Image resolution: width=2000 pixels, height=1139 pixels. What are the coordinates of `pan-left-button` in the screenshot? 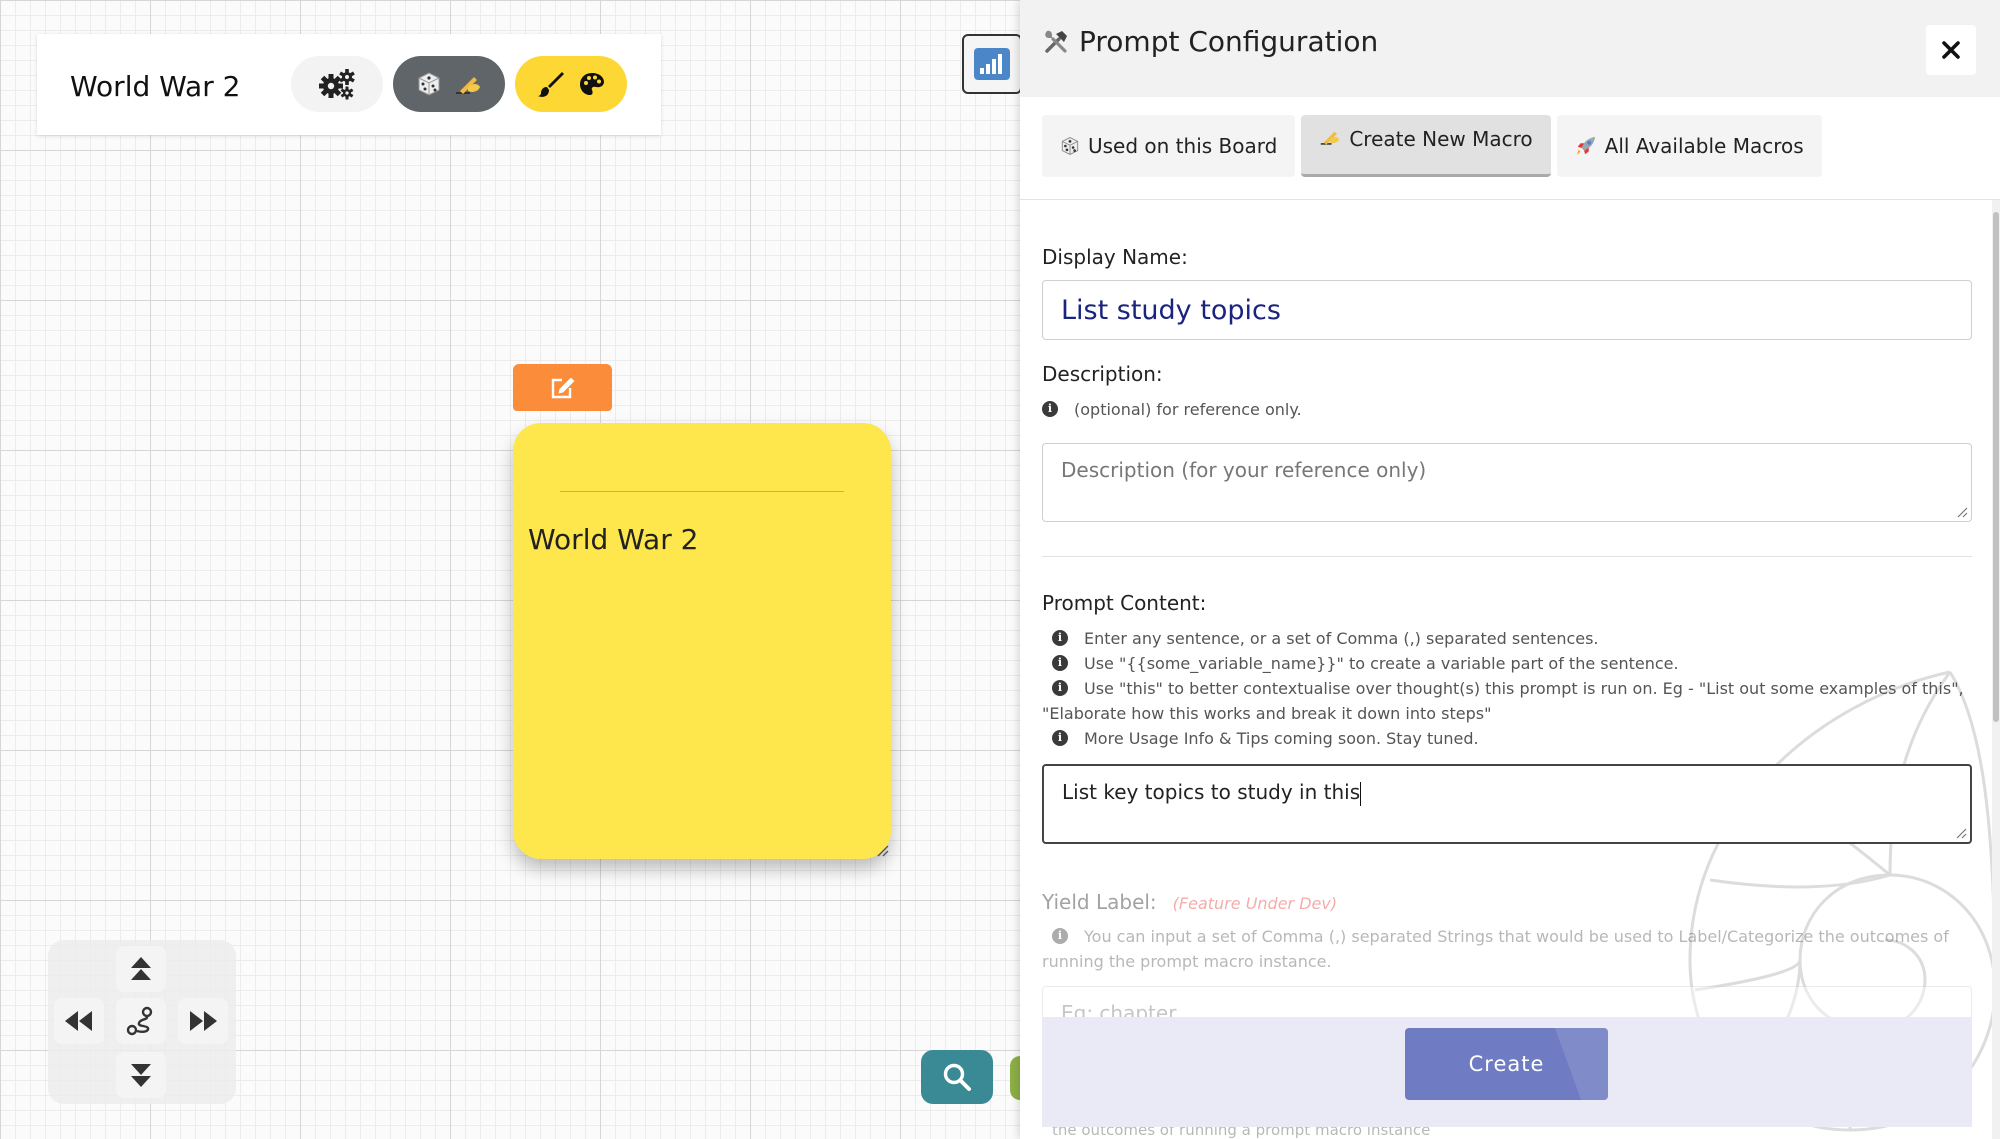 It's located at (79, 1021).